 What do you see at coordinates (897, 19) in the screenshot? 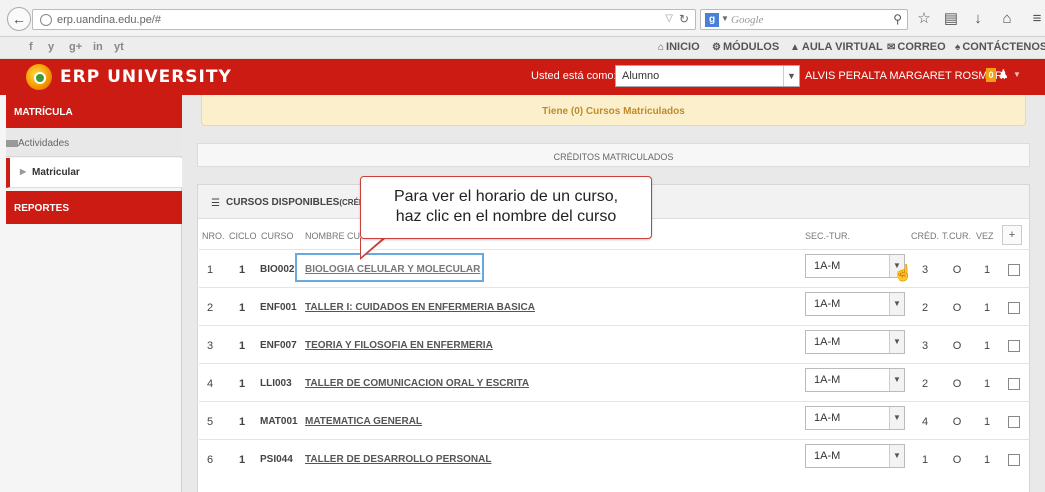
I see `search-icon: ⚲` at bounding box center [897, 19].